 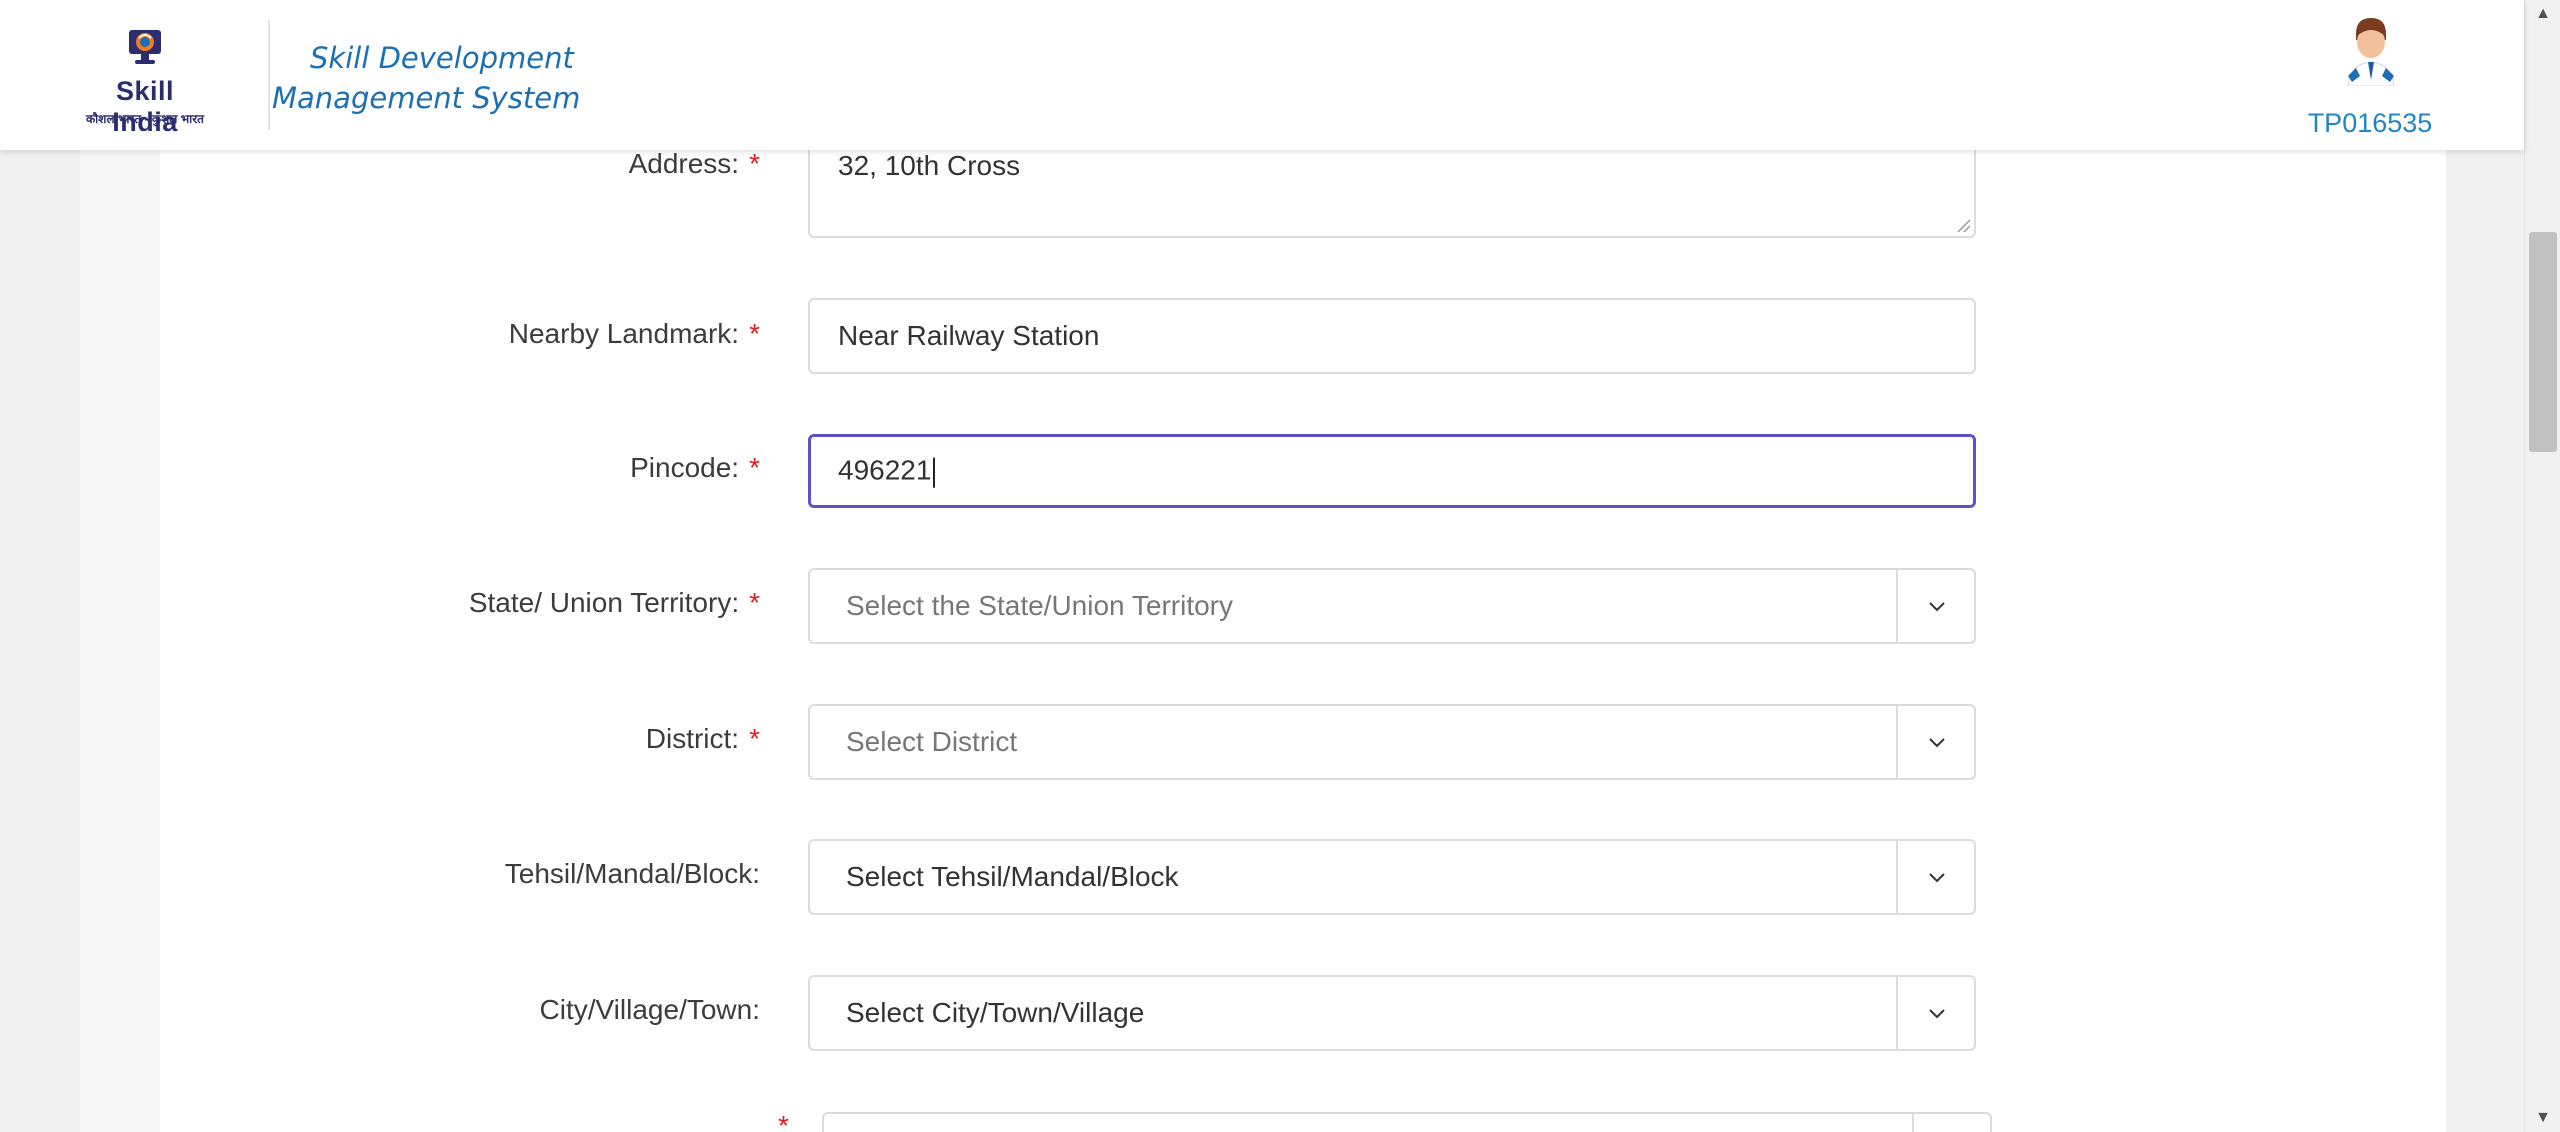 I want to click on state-dropdown-toggle, so click(x=1935, y=606).